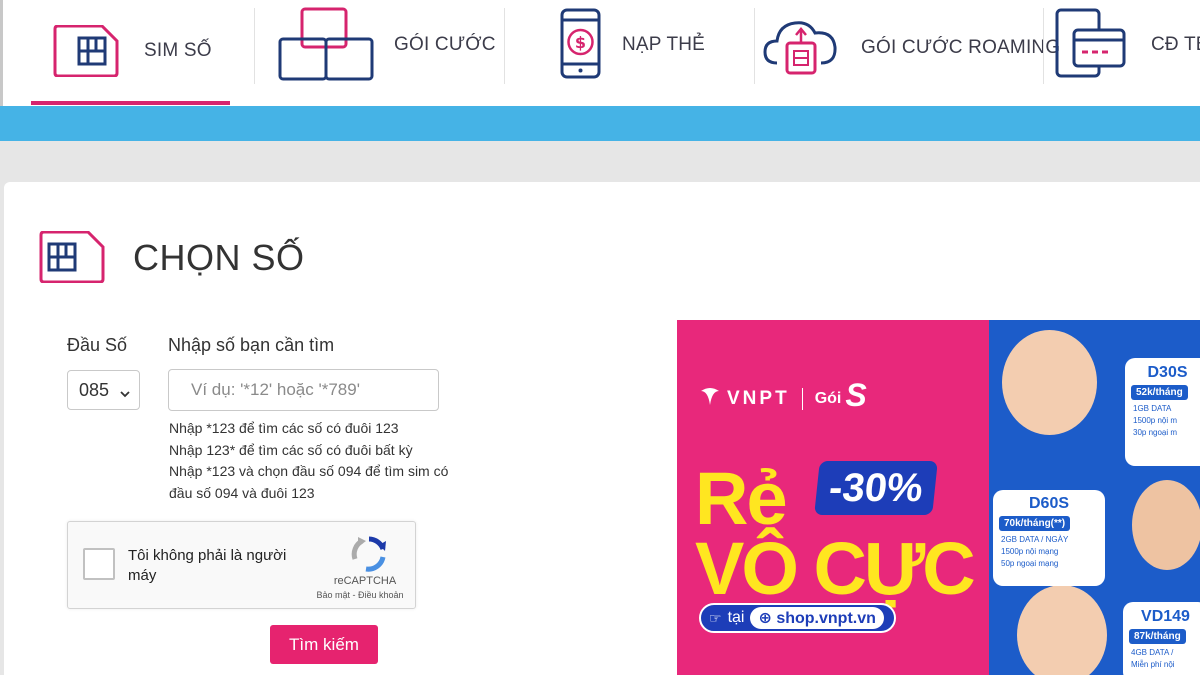 The width and height of the screenshot is (1200, 675). Describe the element at coordinates (1152, 408) in the screenshot. I see `package-feature: 1GB DATA` at that location.